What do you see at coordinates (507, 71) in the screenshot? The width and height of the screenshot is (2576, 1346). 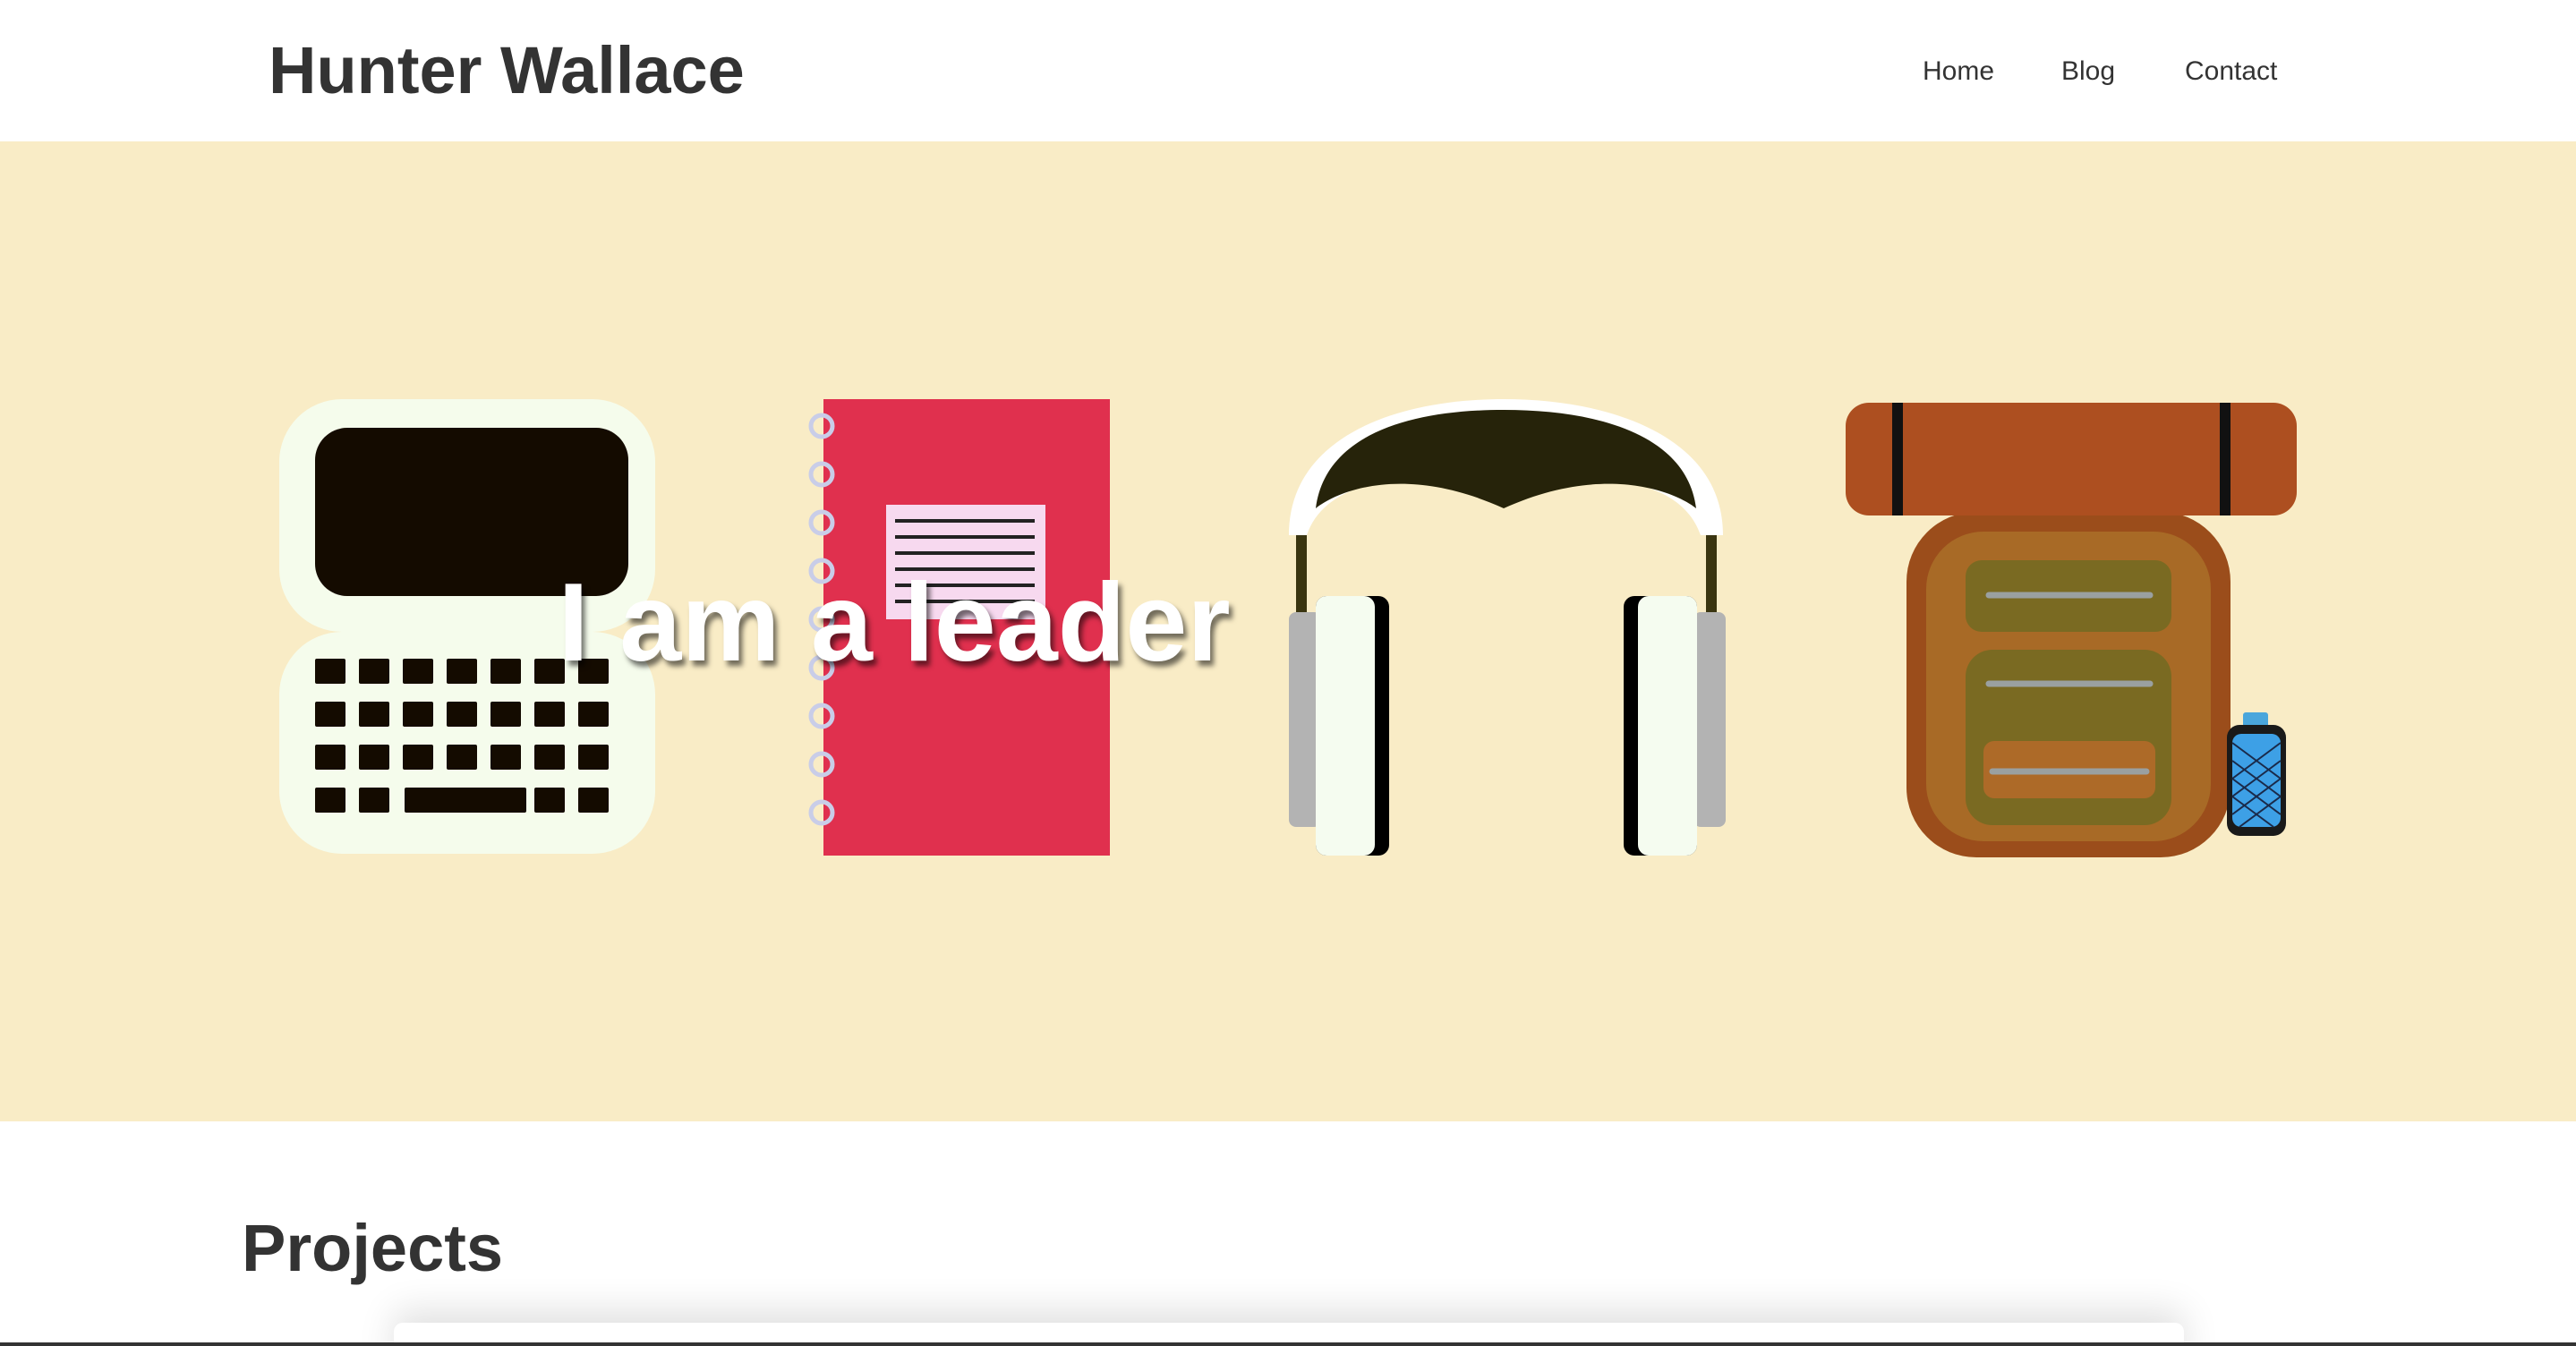 I see `site-title-link: Hunter Wallace` at bounding box center [507, 71].